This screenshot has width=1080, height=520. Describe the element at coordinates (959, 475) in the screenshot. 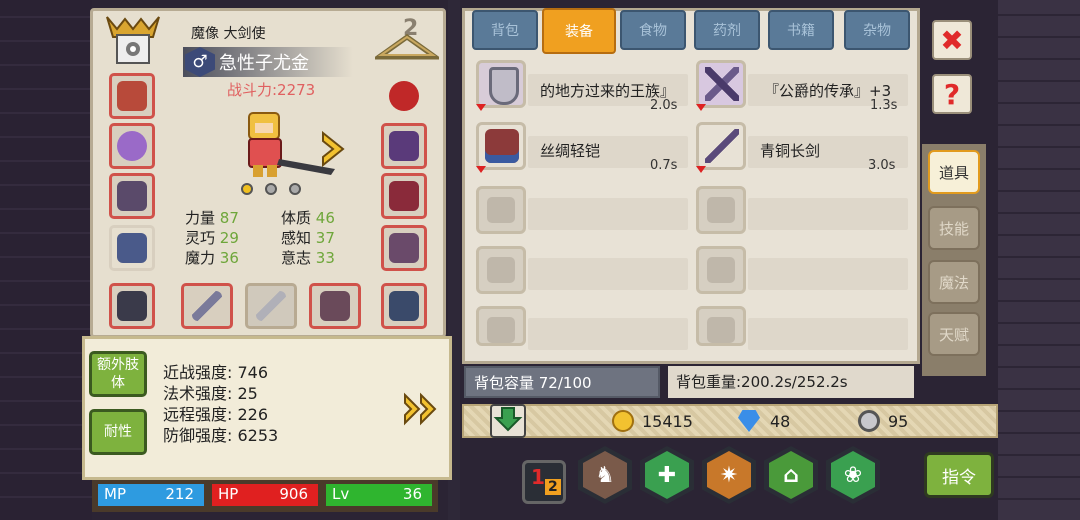

I see `command-button: 指令` at that location.